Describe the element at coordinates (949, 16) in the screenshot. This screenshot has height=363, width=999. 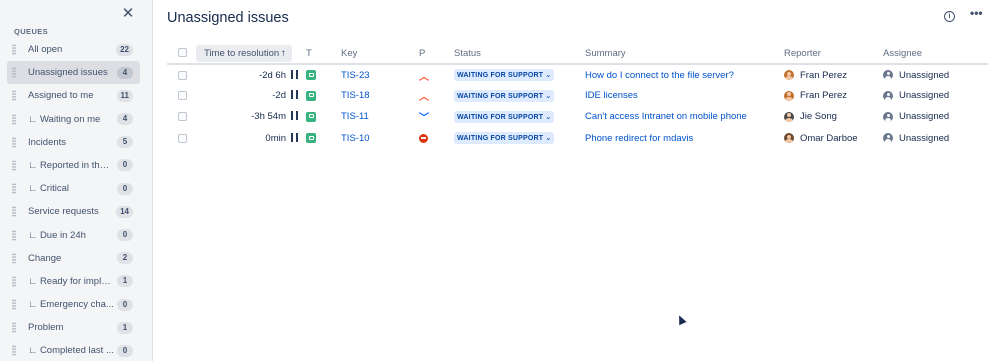
I see `info-icon: i` at that location.